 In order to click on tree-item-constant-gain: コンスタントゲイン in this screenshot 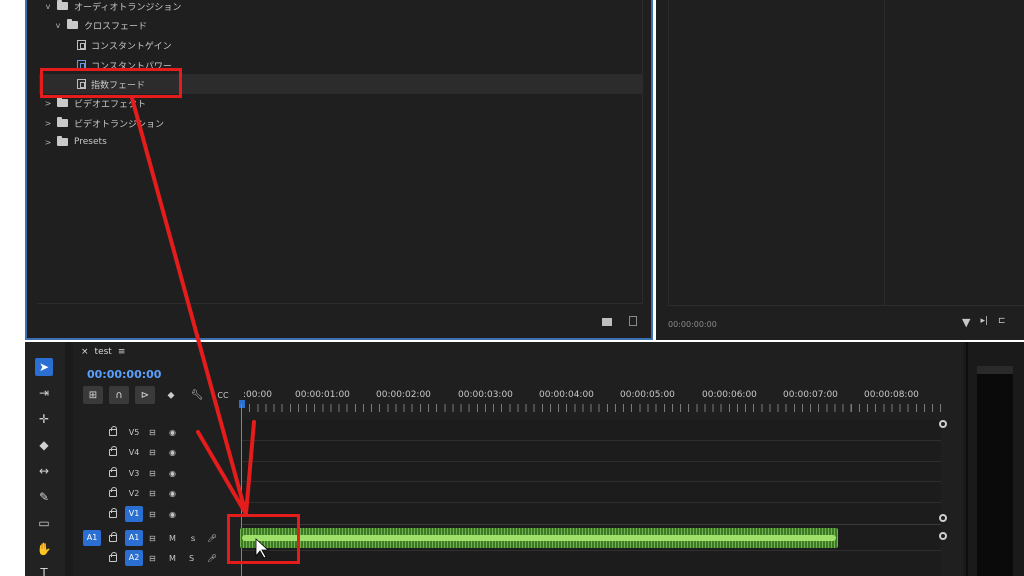, I will do `click(124, 45)`.